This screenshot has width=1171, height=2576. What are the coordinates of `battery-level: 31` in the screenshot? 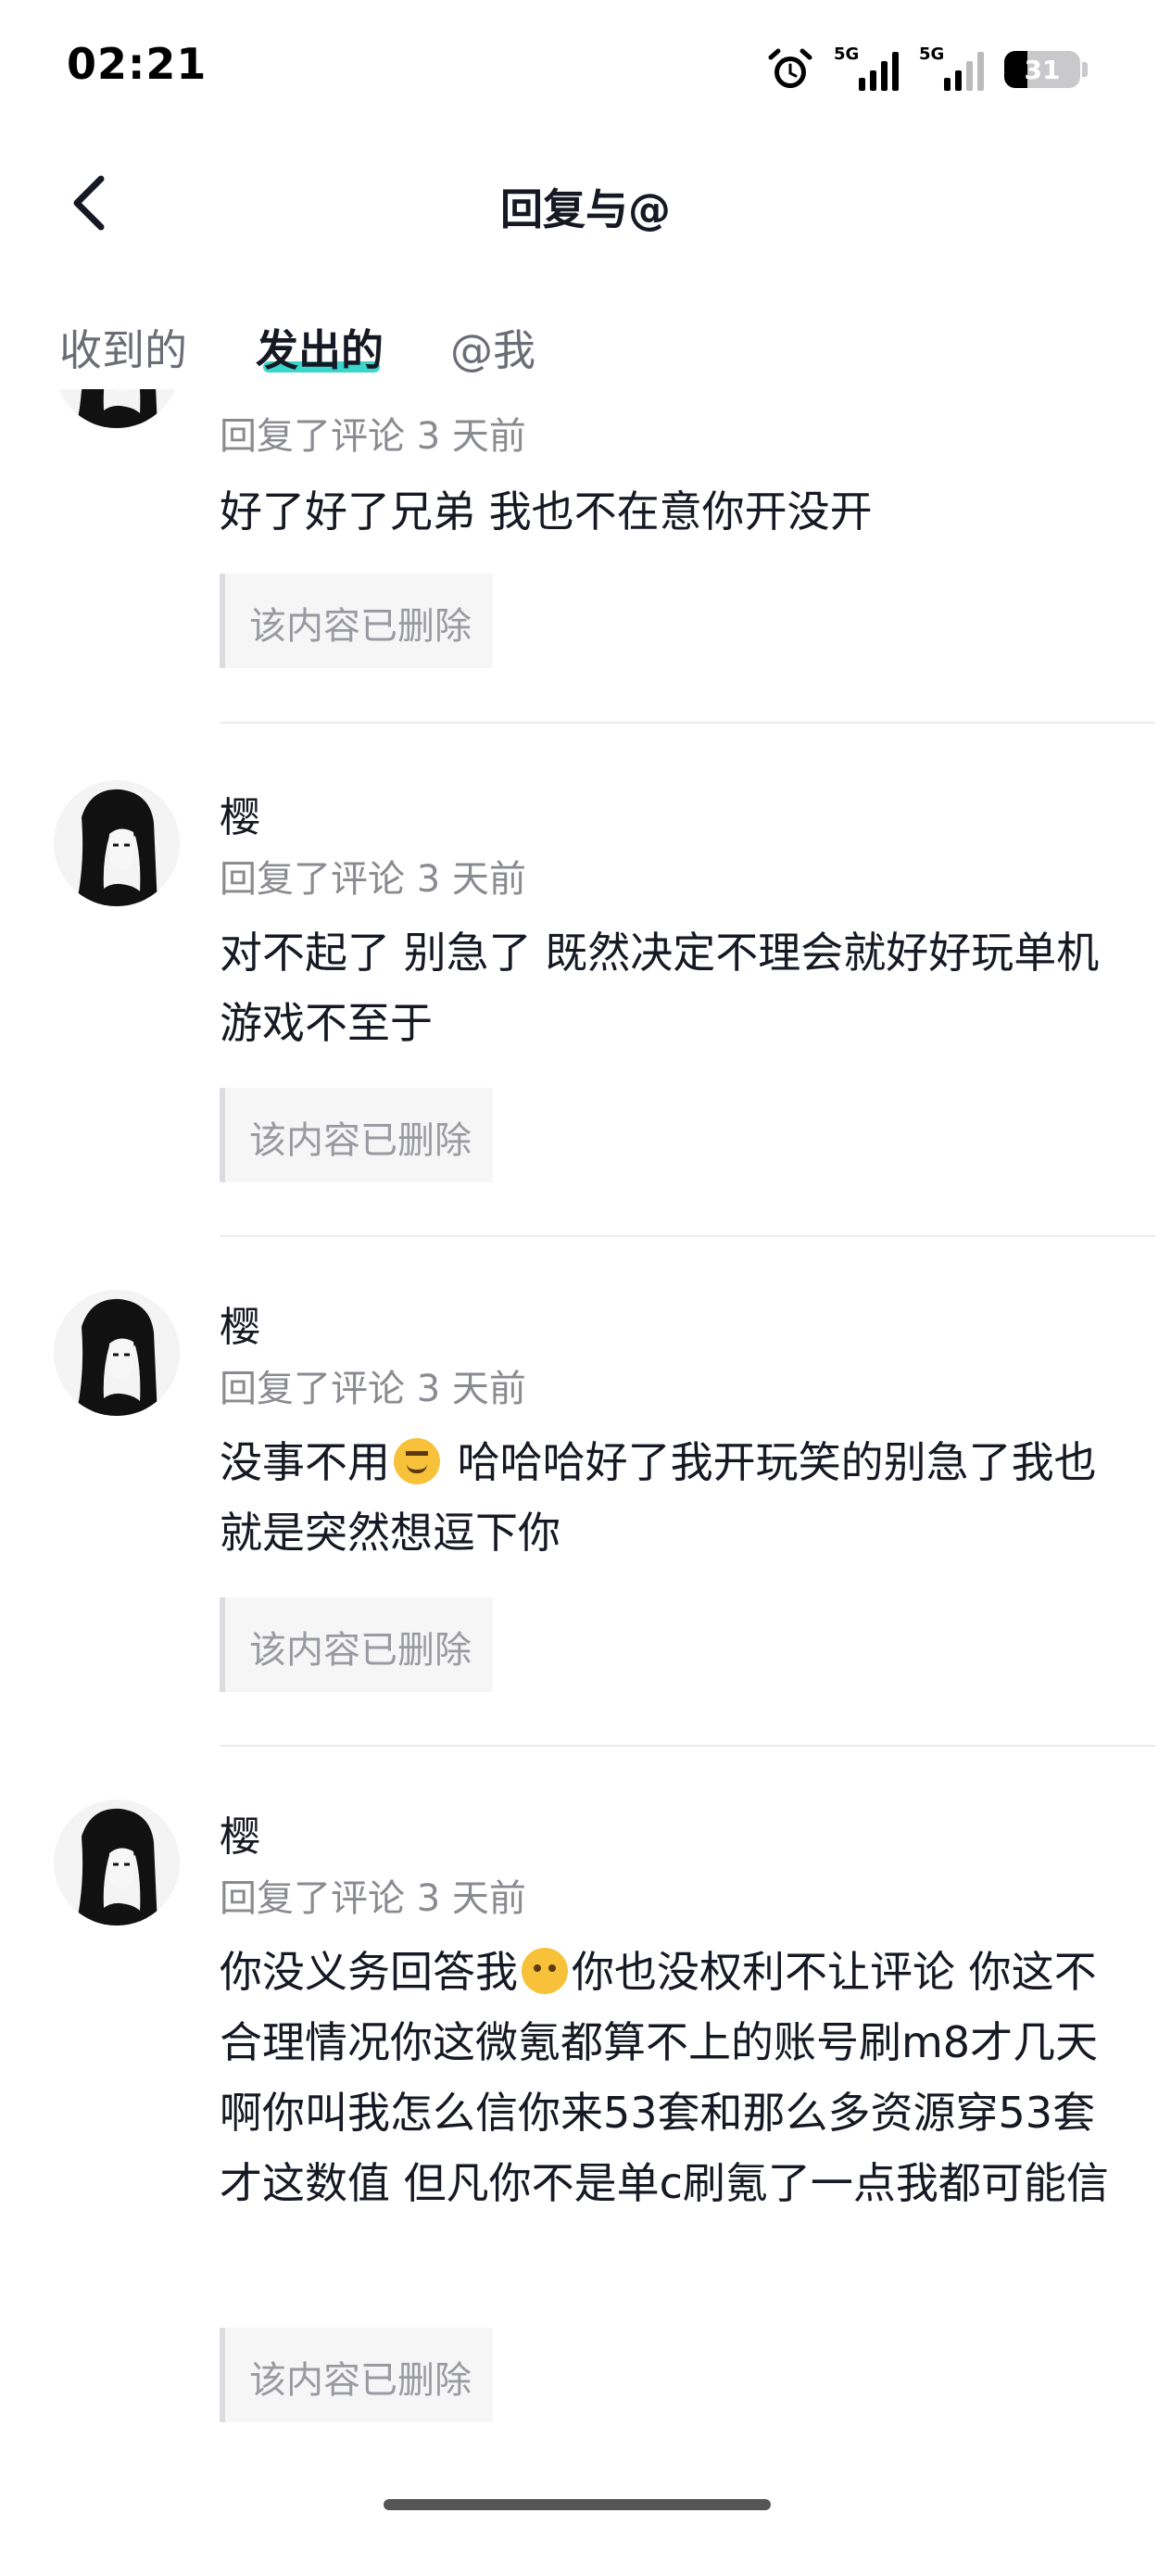 It's located at (1043, 70).